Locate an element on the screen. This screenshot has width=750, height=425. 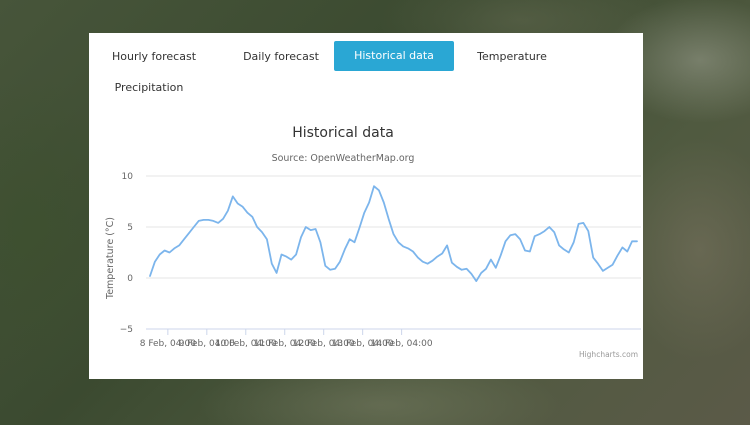
x-tick-label: 14 Feb, 04:00 is located at coordinates (402, 344).